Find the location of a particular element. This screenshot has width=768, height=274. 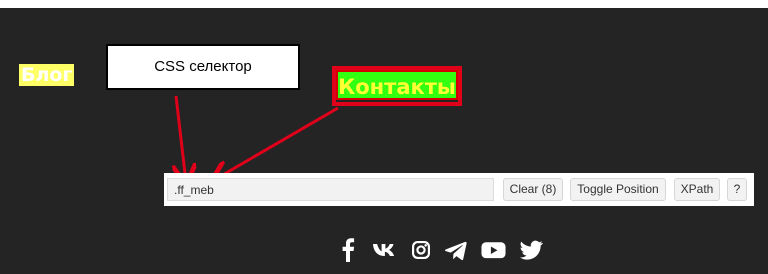

css-selector-input is located at coordinates (330, 189).